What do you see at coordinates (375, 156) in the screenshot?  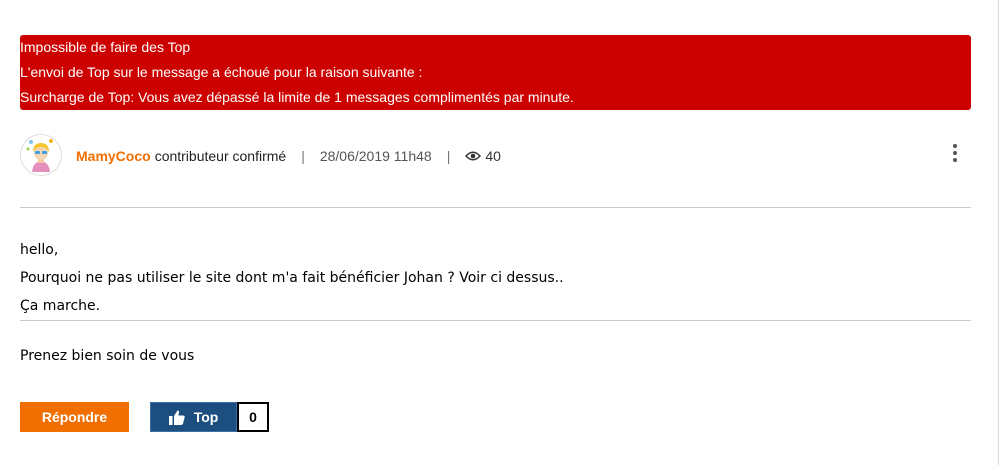 I see `post-date: 28/06/2019 11h48` at bounding box center [375, 156].